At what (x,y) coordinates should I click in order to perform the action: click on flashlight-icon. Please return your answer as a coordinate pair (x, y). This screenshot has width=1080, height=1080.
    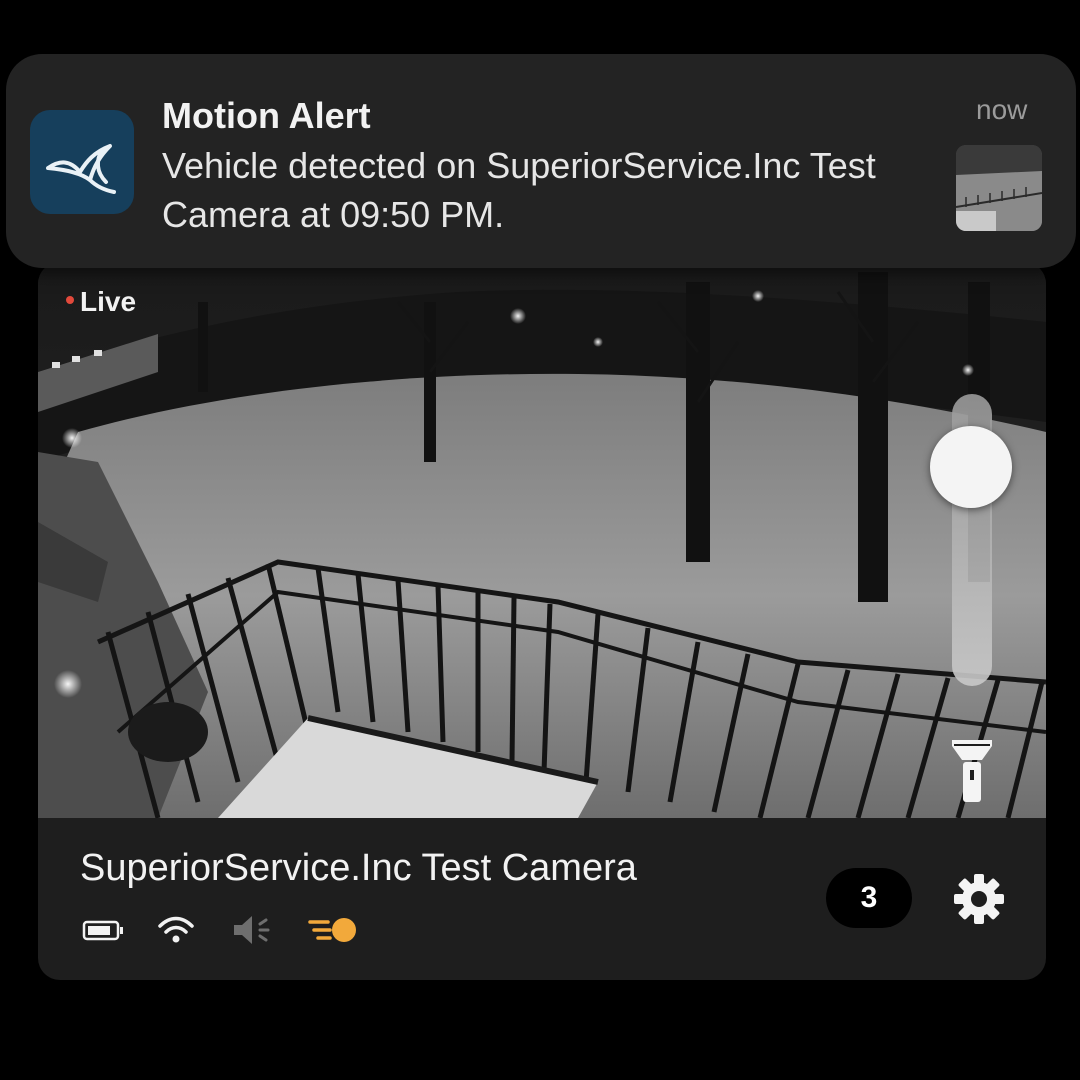
    Looking at the image, I should click on (972, 771).